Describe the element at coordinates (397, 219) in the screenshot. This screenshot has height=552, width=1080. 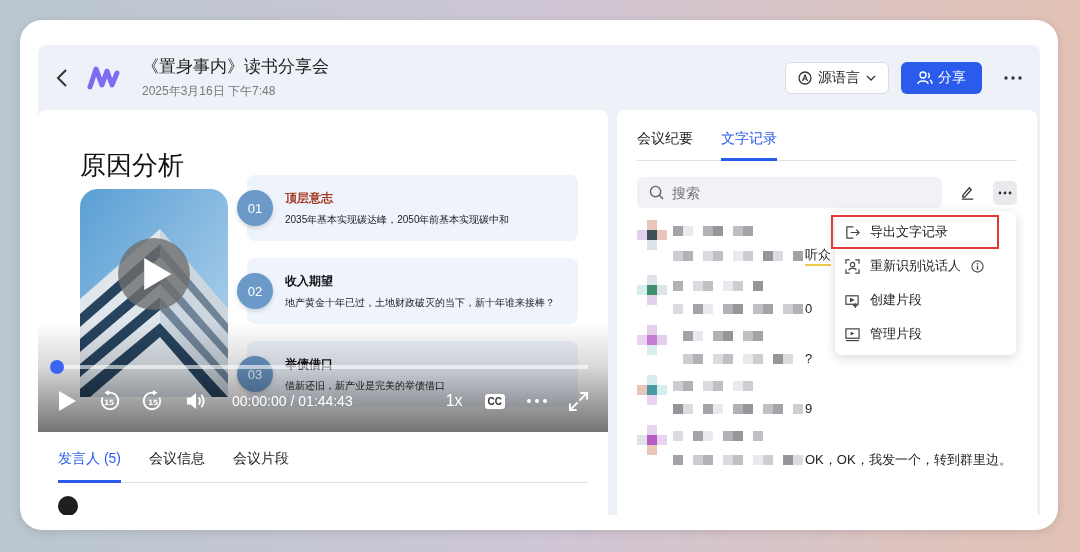
I see `item-description: 2035年基本实现碳达峰，2050年前基本实现碳中和` at that location.